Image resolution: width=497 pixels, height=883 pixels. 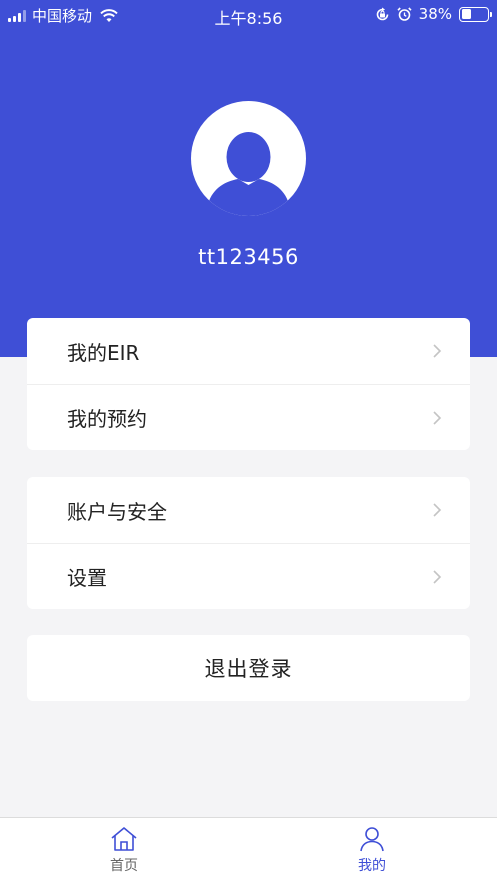 I want to click on user-avatar-icon, so click(x=248, y=158).